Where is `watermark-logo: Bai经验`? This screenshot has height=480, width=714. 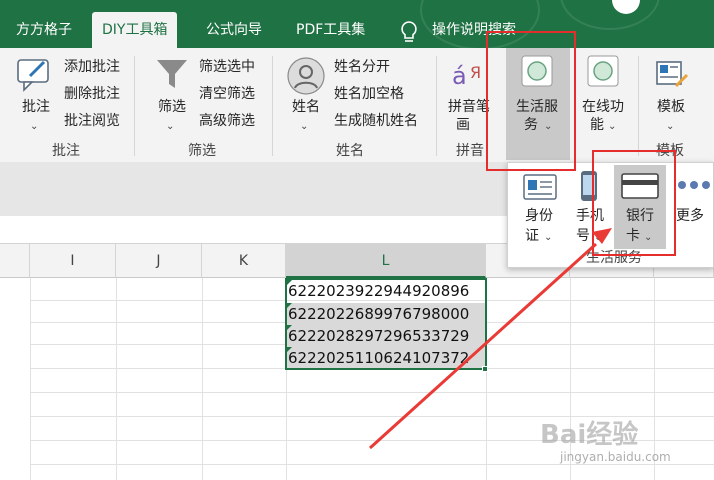 watermark-logo: Bai经验 is located at coordinates (589, 435).